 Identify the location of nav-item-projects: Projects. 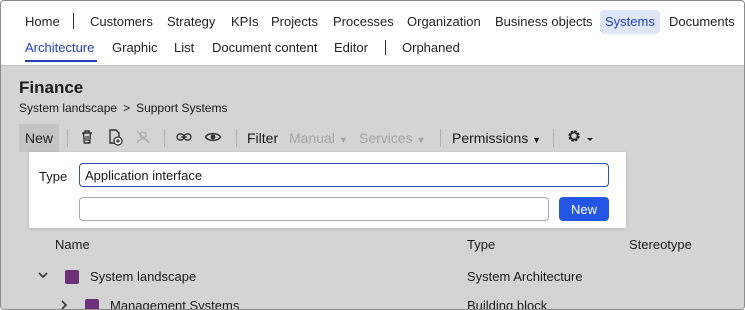
(294, 21).